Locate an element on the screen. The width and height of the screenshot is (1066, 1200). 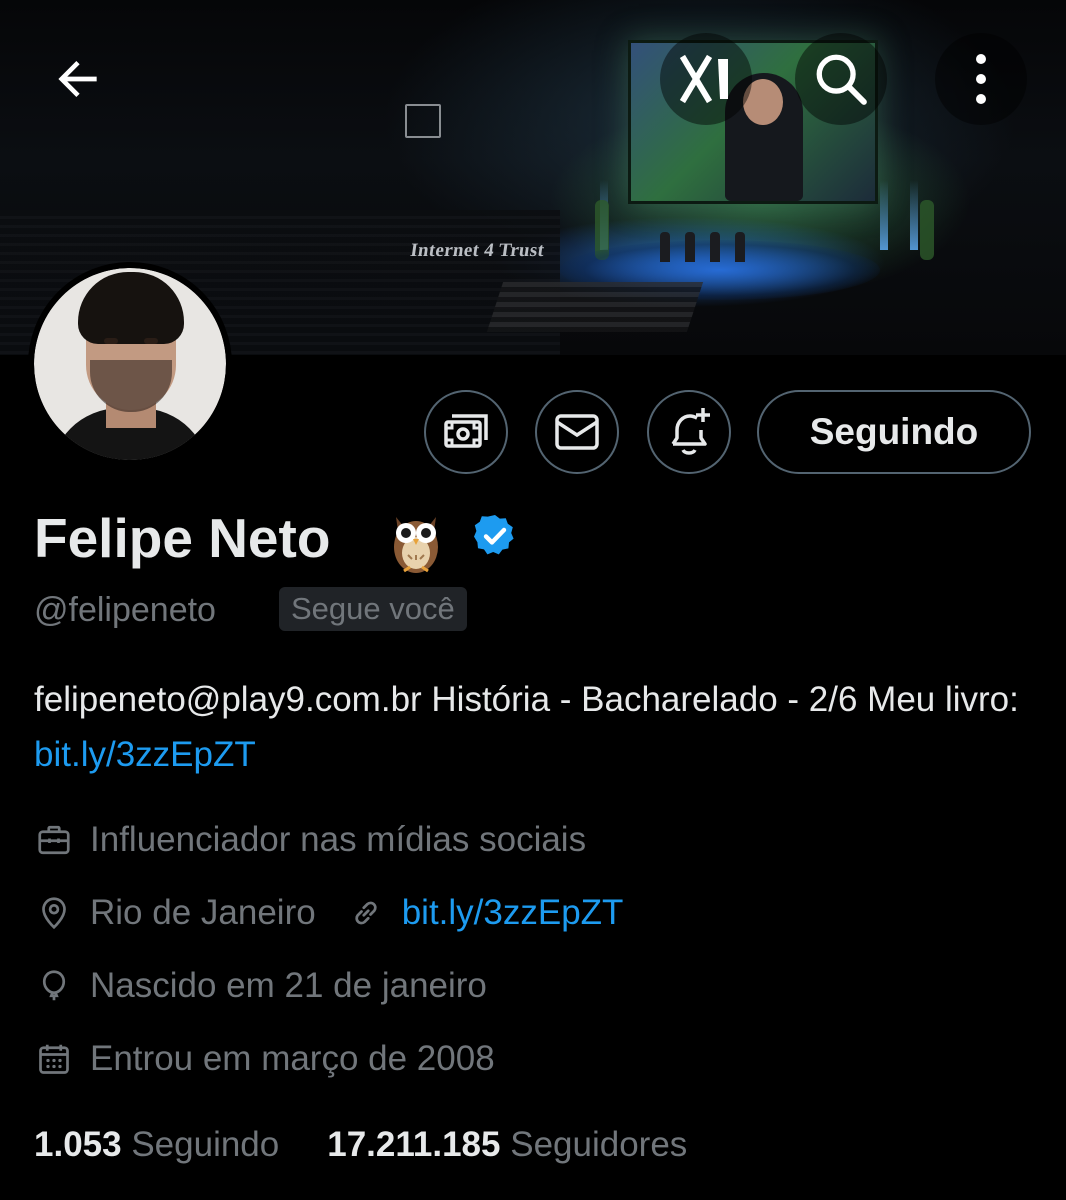
notify-button is located at coordinates (689, 432).